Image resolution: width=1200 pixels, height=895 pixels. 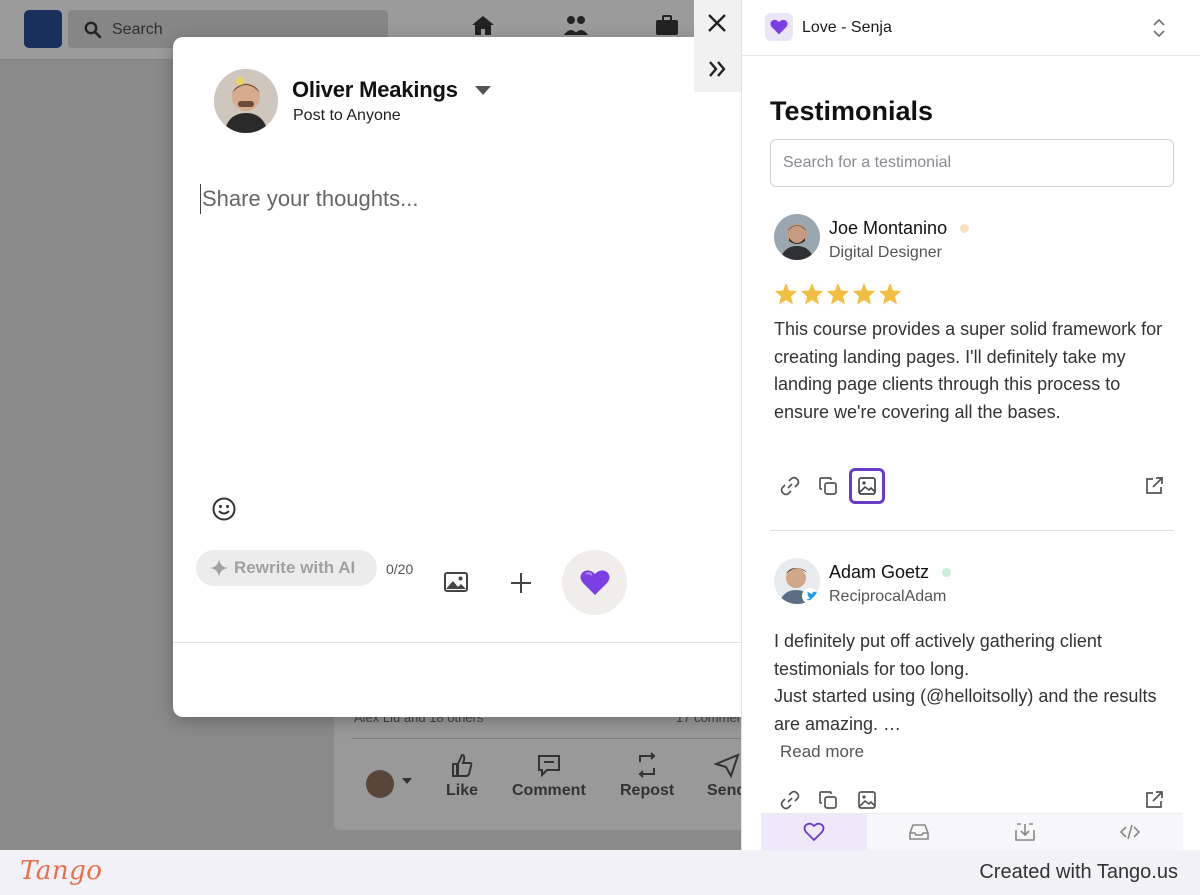 I want to click on copy-text-button, so click(x=828, y=486).